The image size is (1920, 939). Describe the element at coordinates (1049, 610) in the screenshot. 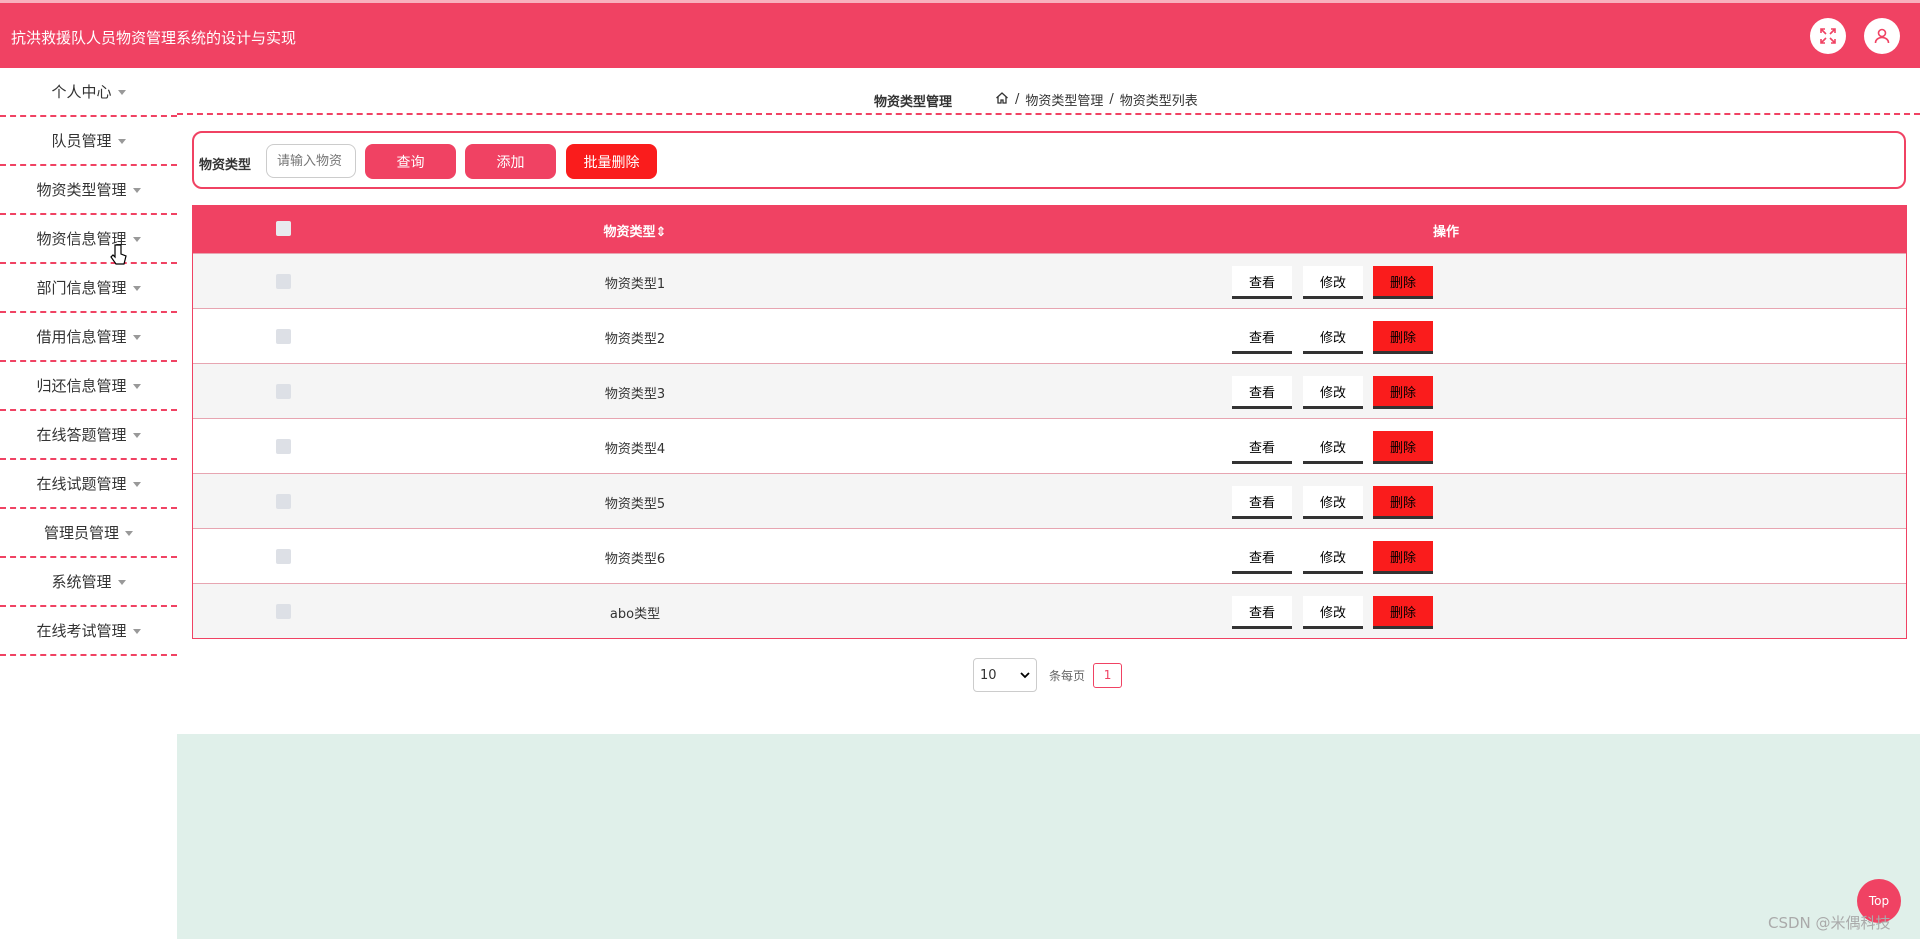

I see `table-row: abo类型 查看 修改 删除` at that location.